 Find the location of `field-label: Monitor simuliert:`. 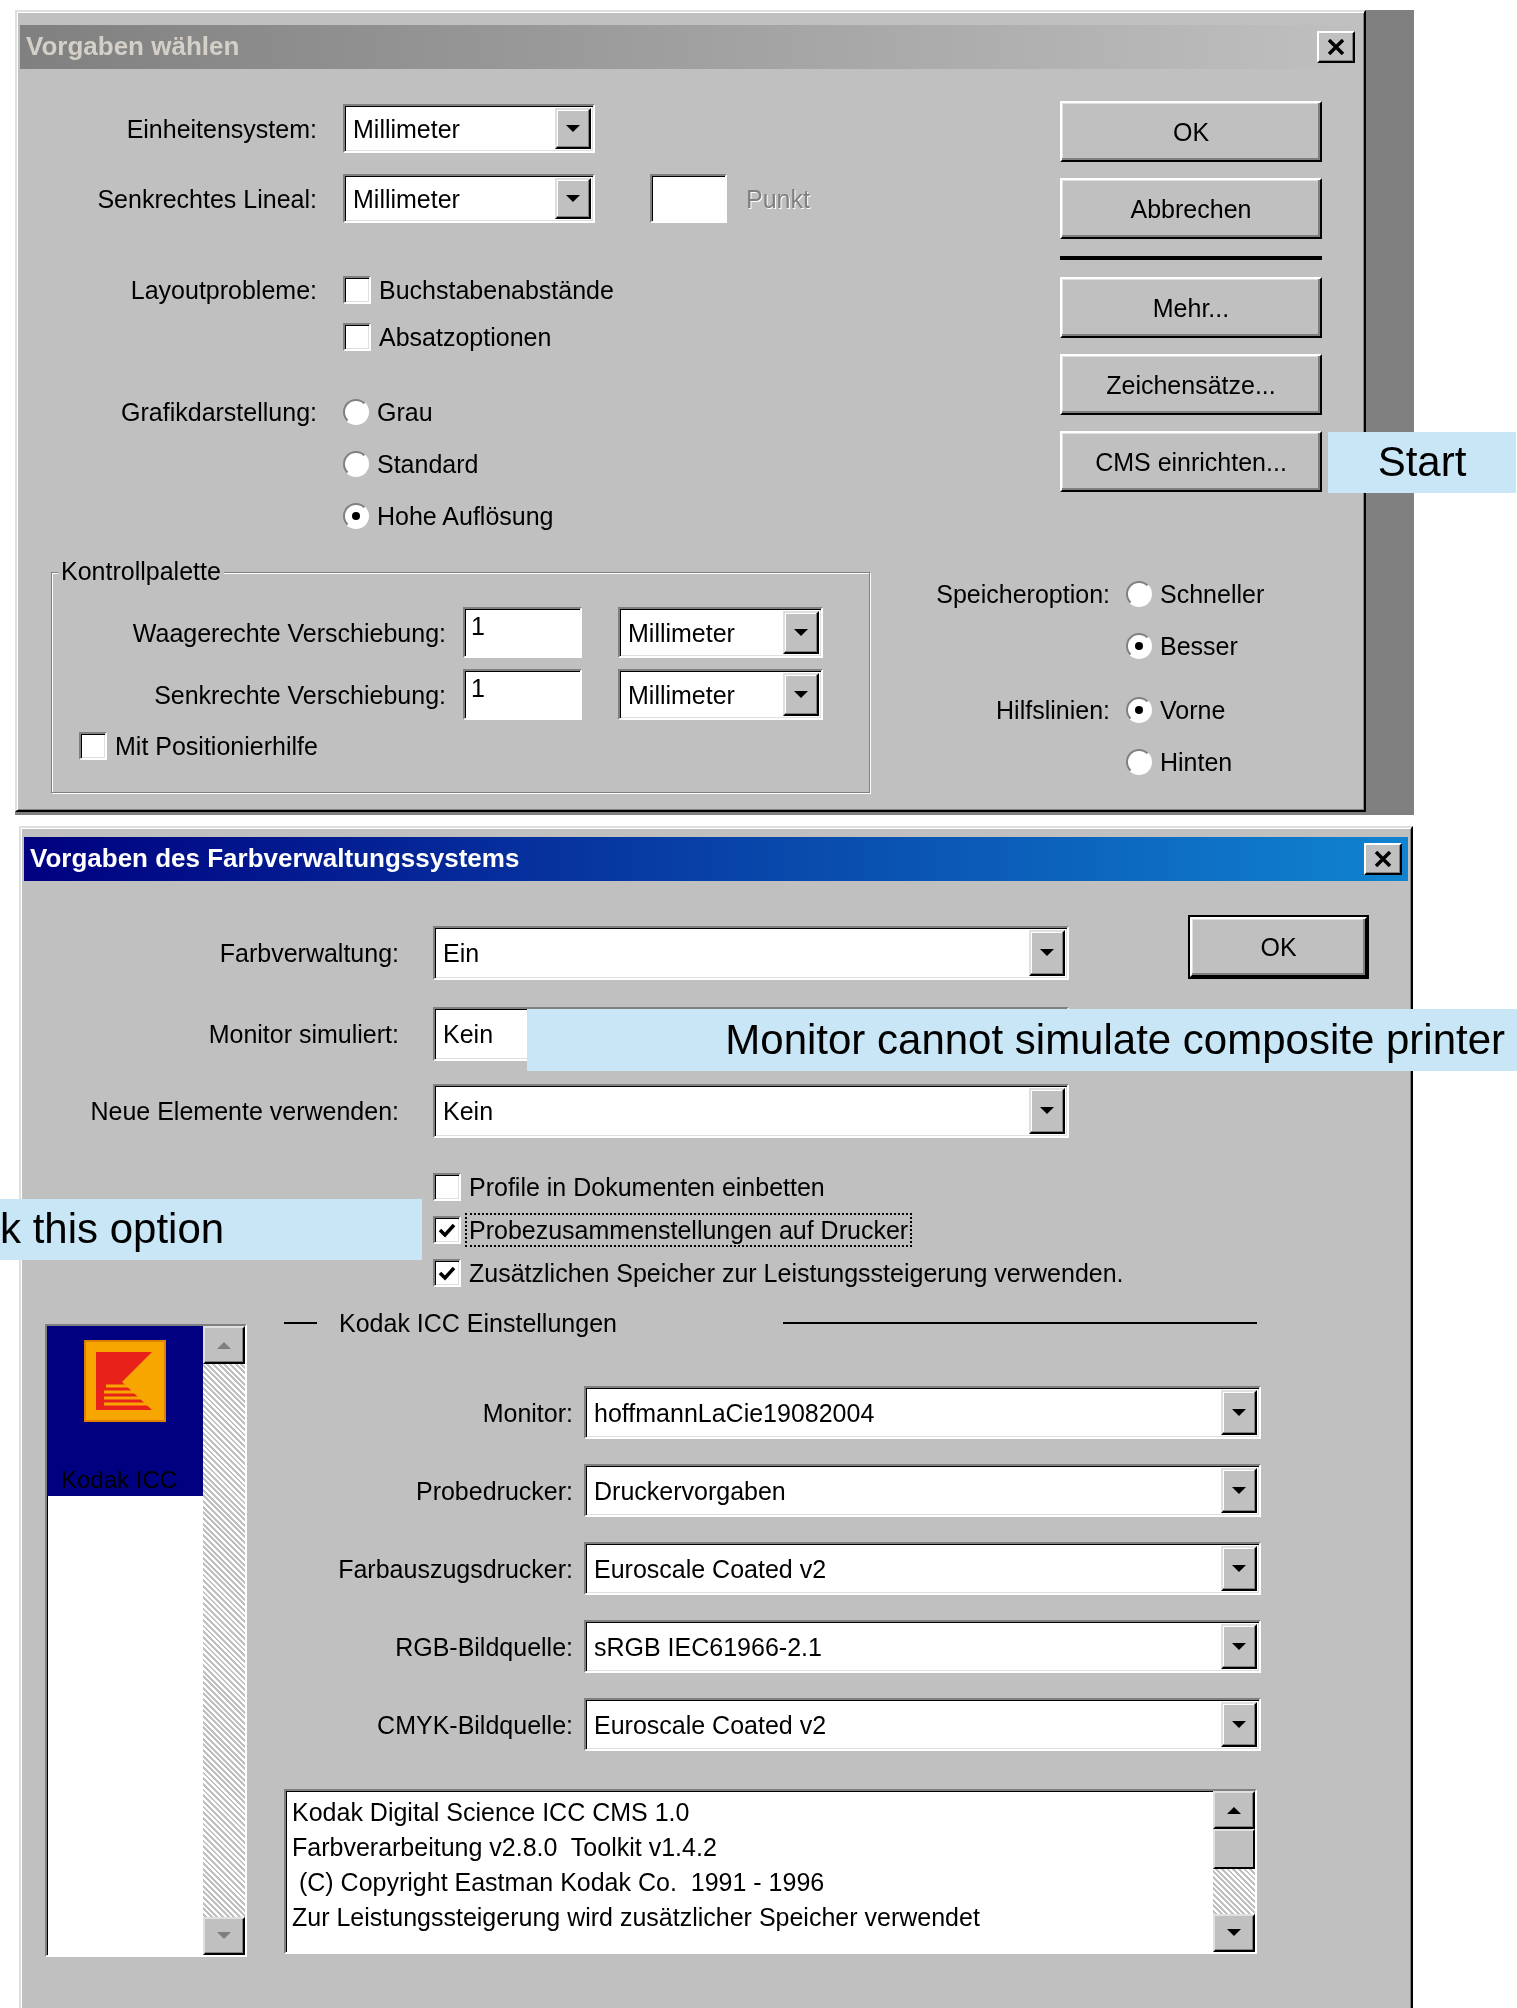

field-label: Monitor simuliert: is located at coordinates (303, 1034).